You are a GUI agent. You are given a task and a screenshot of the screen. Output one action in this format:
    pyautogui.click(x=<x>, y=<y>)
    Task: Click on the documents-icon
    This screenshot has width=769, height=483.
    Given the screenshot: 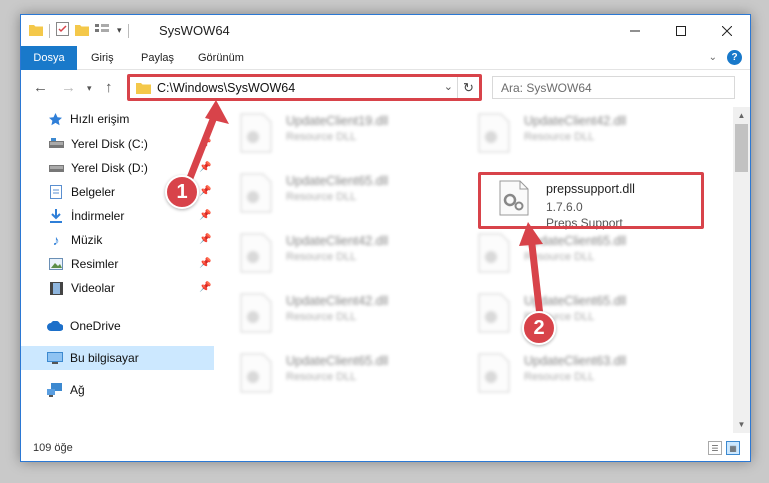 What is the action you would take?
    pyautogui.click(x=56, y=192)
    